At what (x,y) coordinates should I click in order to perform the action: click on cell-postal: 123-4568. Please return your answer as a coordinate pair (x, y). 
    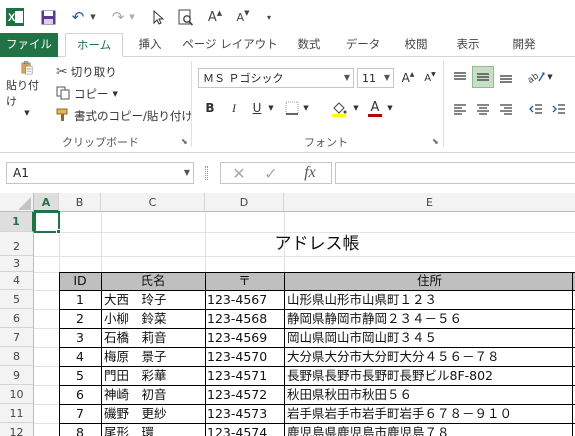
    Looking at the image, I should click on (245, 318).